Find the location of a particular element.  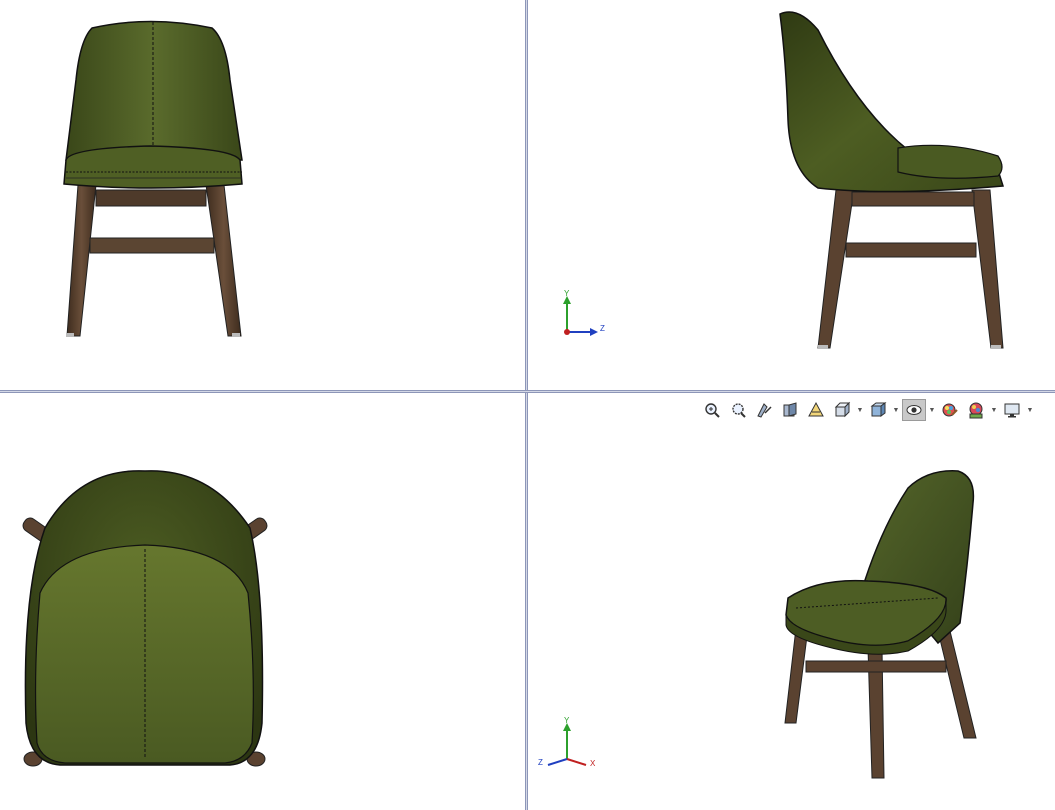

zoom-to-fit-icon is located at coordinates (712, 410).